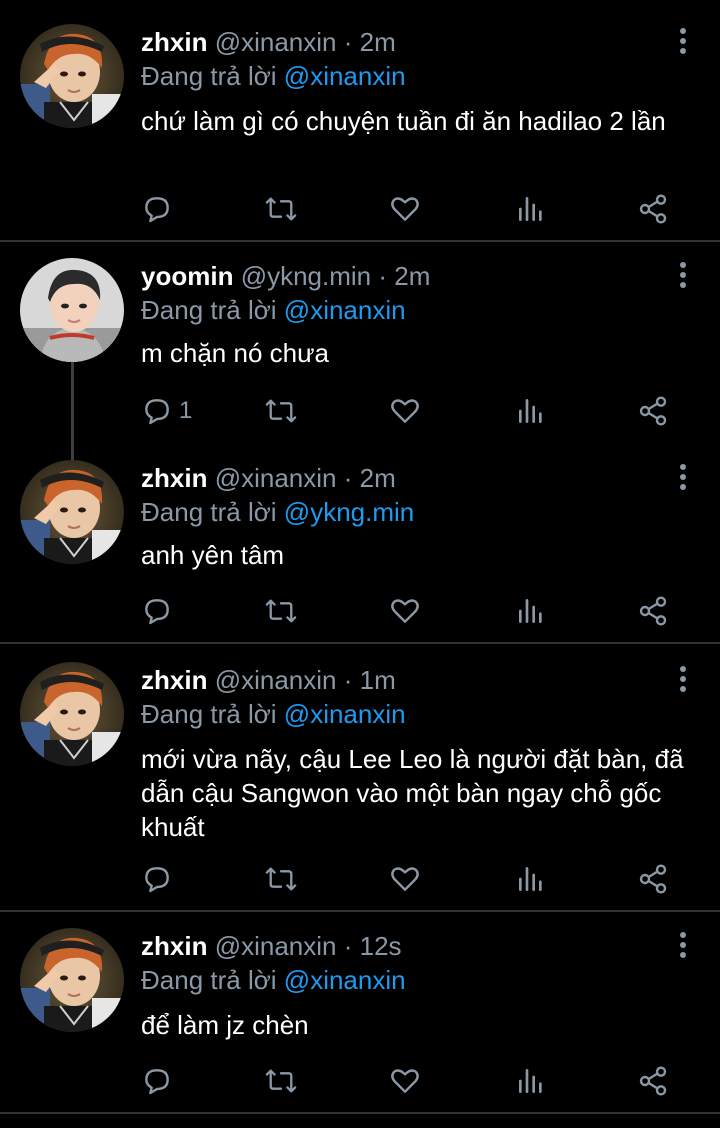  What do you see at coordinates (378, 680) in the screenshot?
I see `timestamp: 1m` at bounding box center [378, 680].